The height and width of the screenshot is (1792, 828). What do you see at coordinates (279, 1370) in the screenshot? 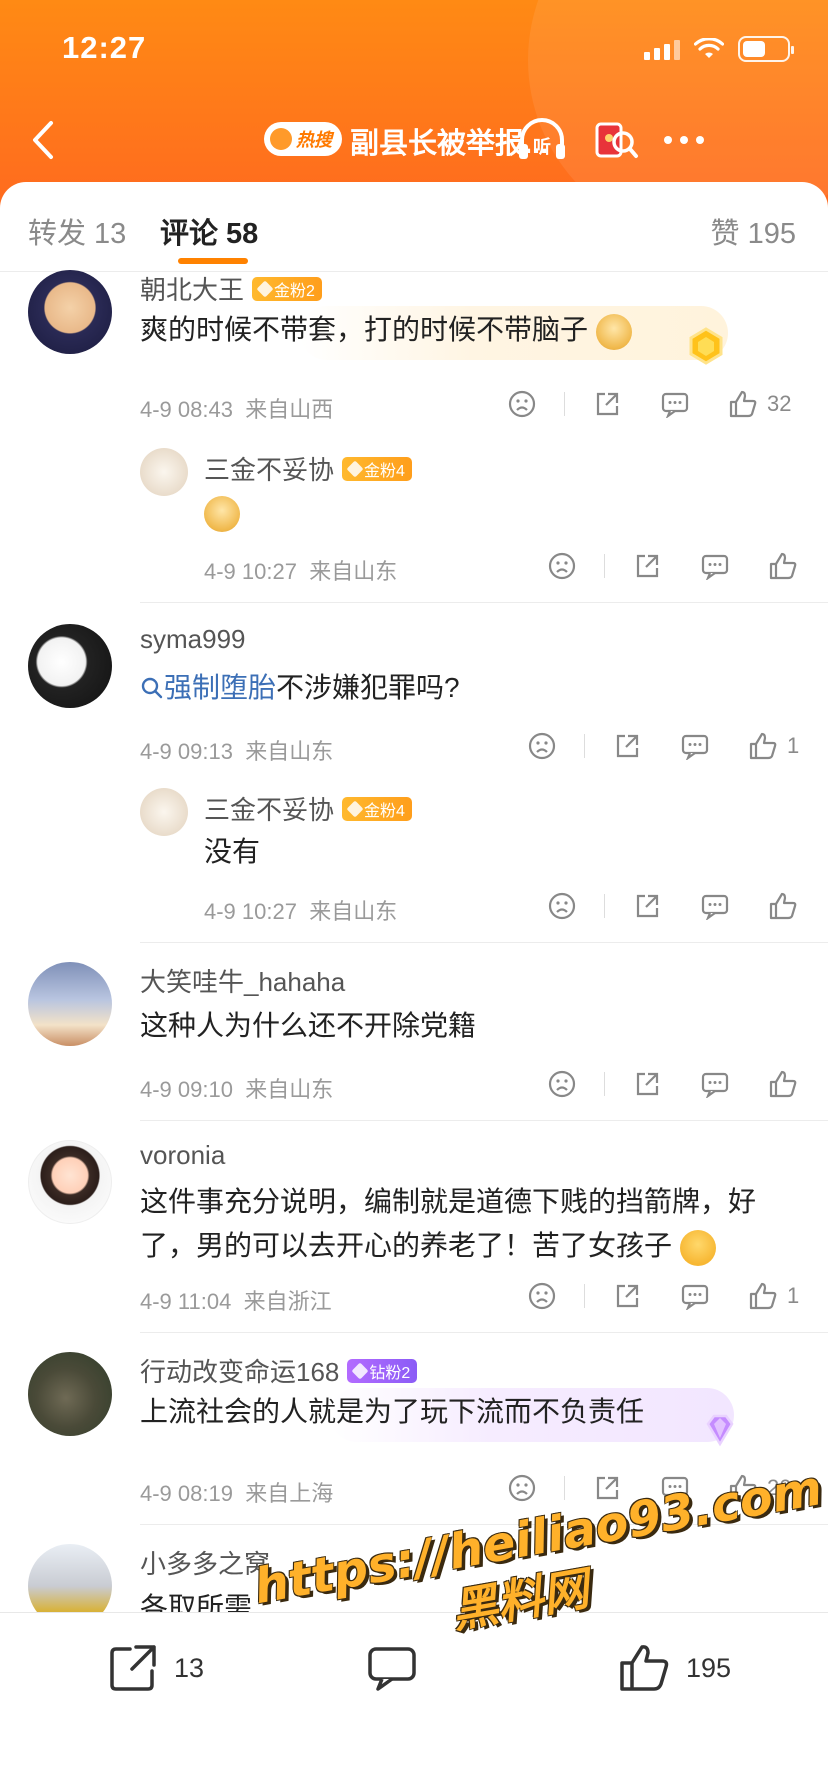
I see `comment-username: 行动改变命运168 钻粉2` at bounding box center [279, 1370].